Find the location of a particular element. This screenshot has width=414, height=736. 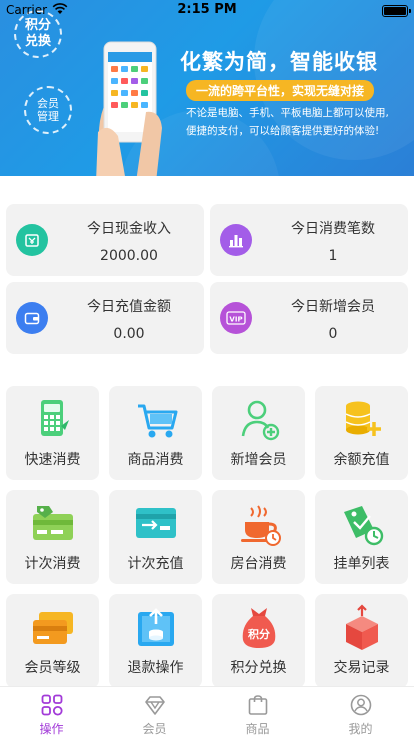

refund-button: 退款操作 is located at coordinates (155, 641).